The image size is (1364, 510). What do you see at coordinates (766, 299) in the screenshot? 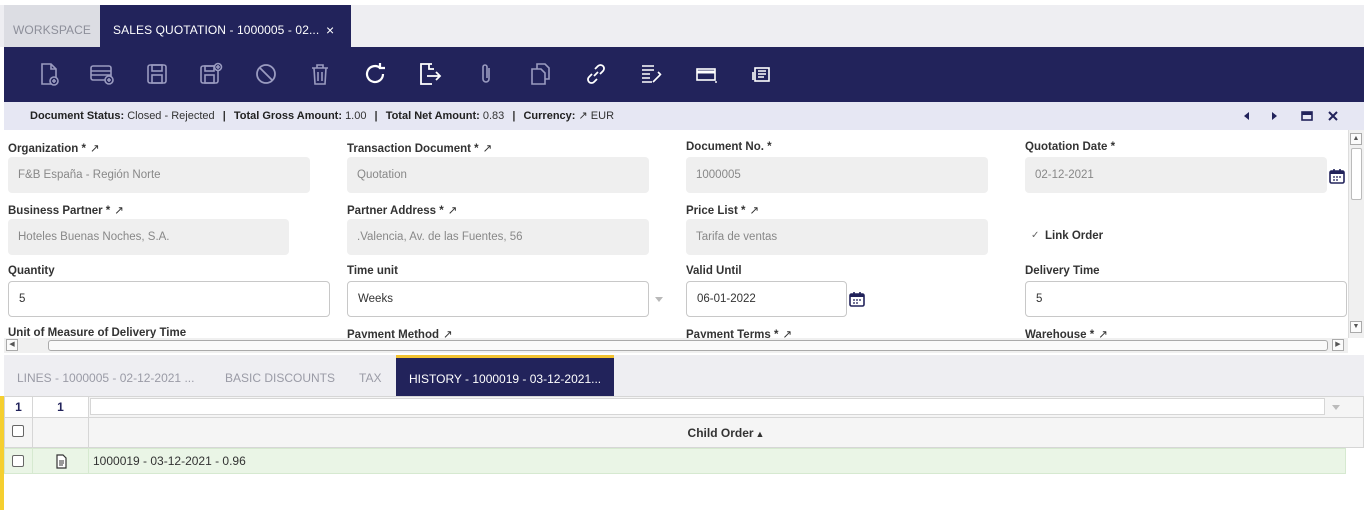
I see `valid-until-input: 06-01-2022` at bounding box center [766, 299].